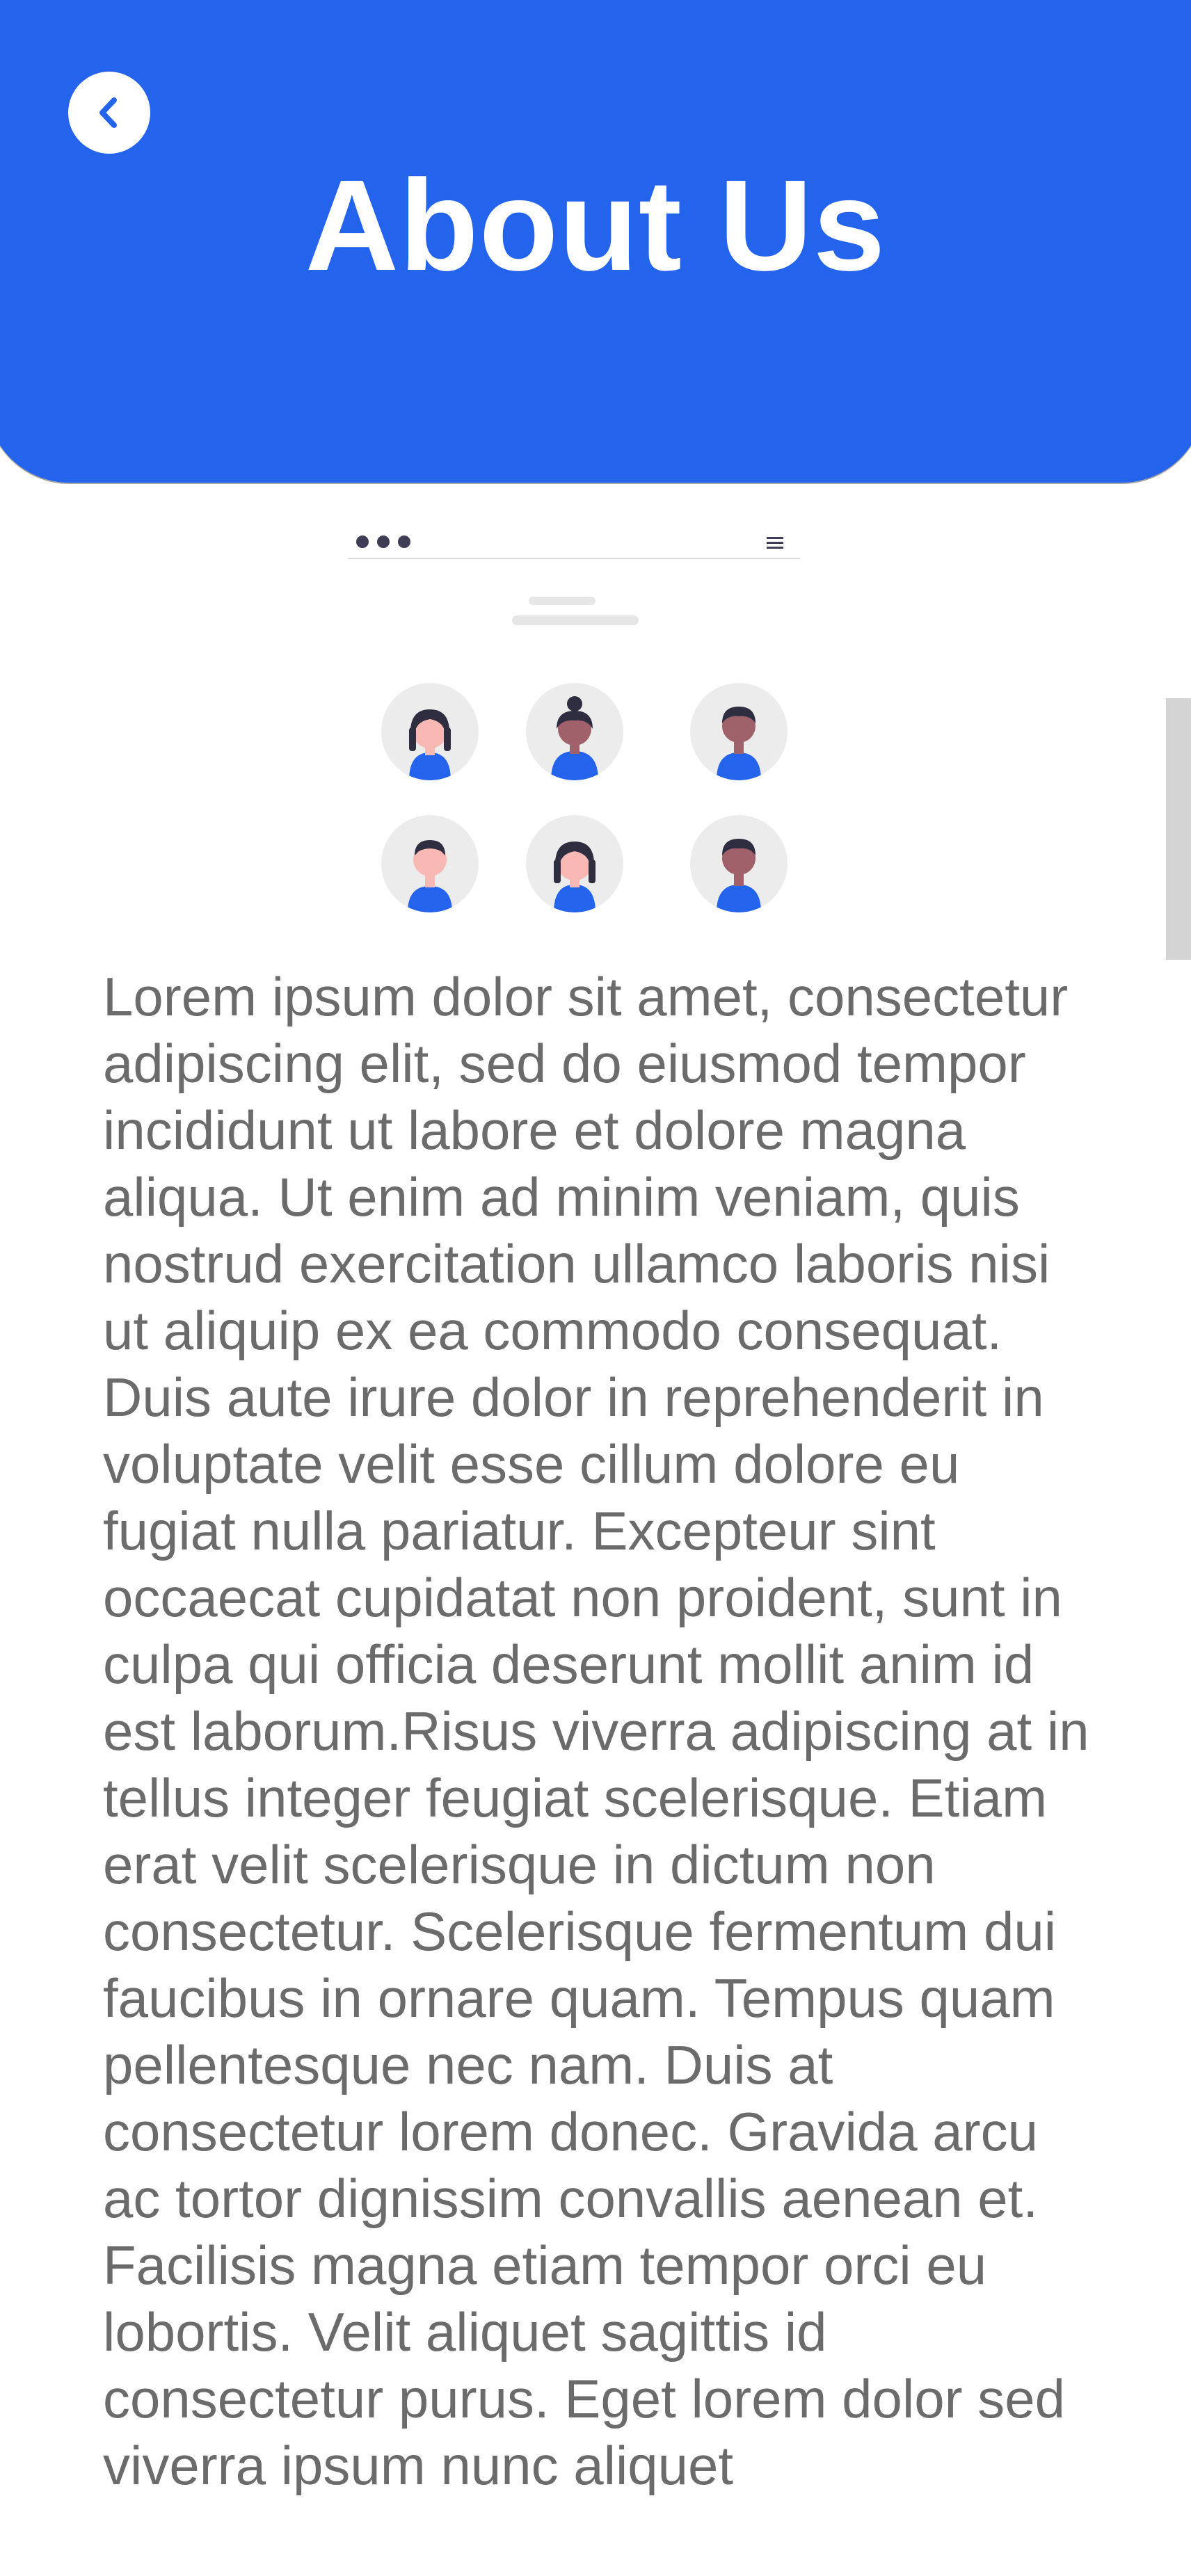 This screenshot has width=1191, height=2576. What do you see at coordinates (595, 226) in the screenshot?
I see `page-title: About Us` at bounding box center [595, 226].